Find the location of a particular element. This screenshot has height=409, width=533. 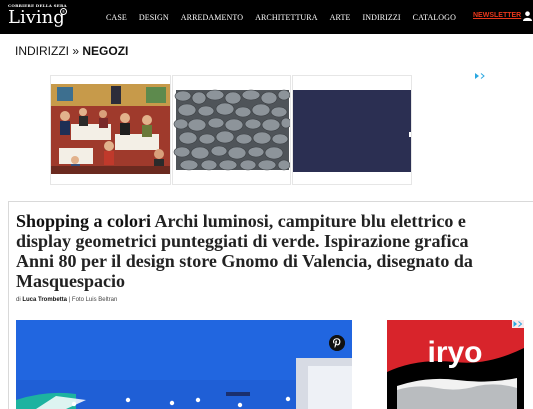

nav-item-architettura: ARCHITETTURA is located at coordinates (286, 17).